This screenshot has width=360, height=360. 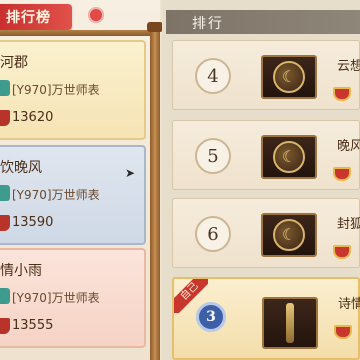 I want to click on player-name: 饮晚风, so click(x=21, y=168).